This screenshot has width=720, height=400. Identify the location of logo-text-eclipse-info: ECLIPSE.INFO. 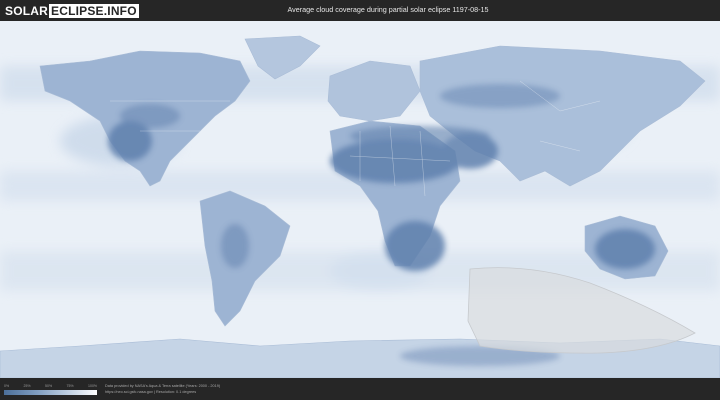
(94, 10).